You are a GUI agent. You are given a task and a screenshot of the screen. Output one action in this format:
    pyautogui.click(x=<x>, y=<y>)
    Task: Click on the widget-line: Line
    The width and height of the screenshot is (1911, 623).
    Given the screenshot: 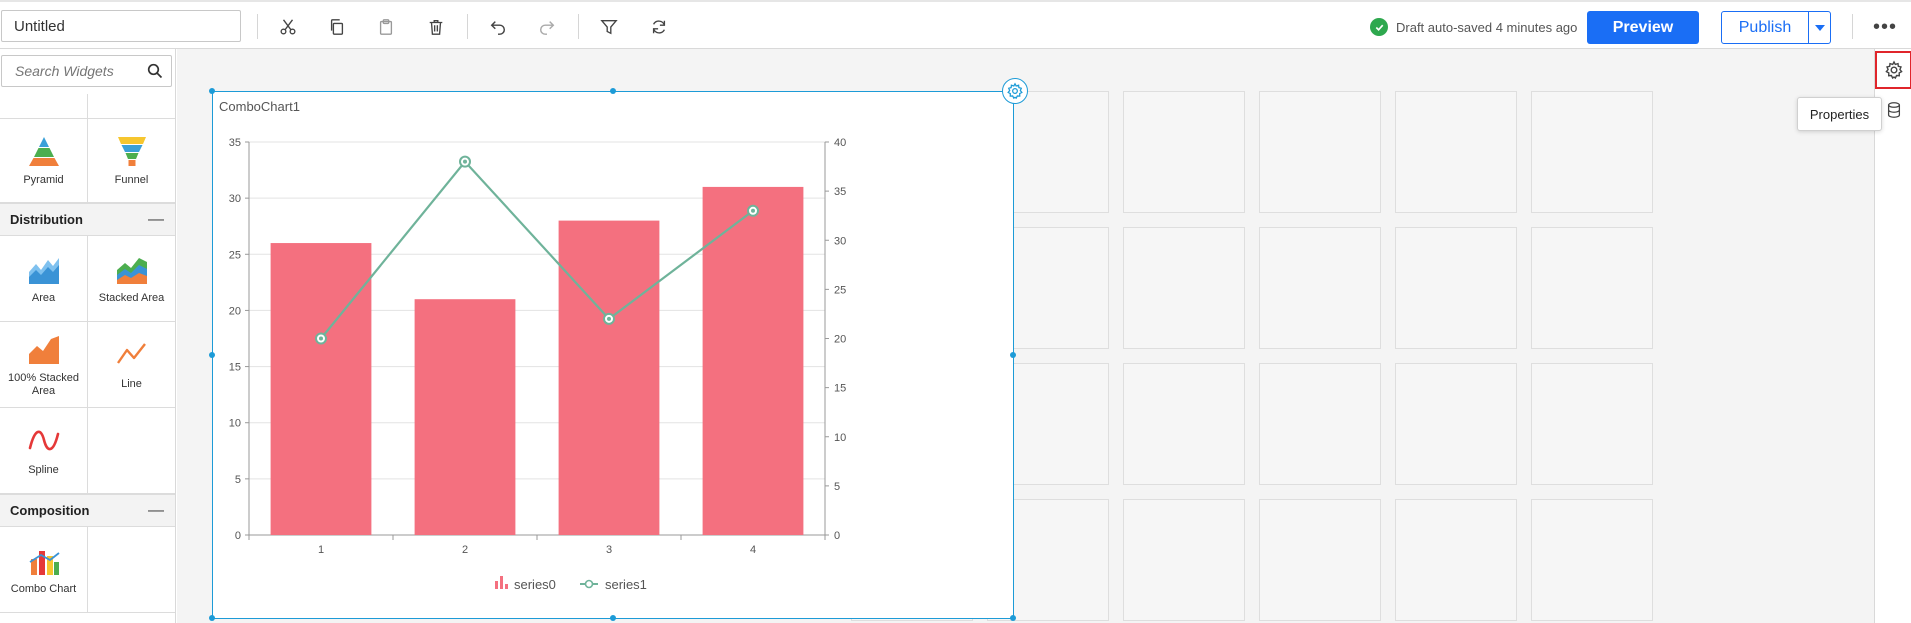 What is the action you would take?
    pyautogui.click(x=131, y=365)
    